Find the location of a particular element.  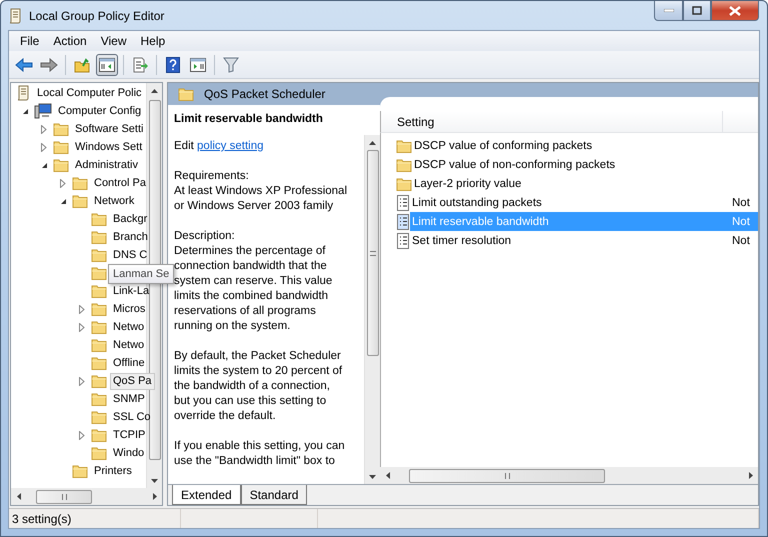

tree-item: Windo is located at coordinates (129, 453).